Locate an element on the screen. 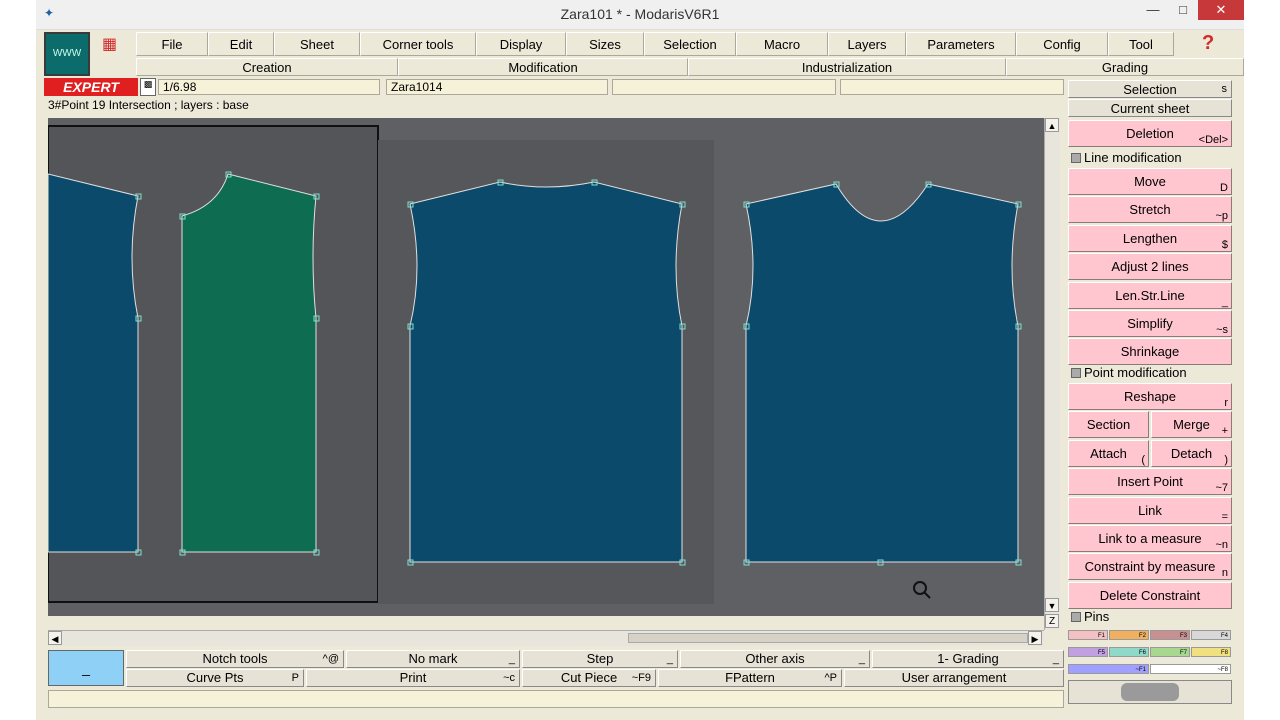 This screenshot has width=1280, height=720. current-sheet-button: Current sheet is located at coordinates (1150, 108).